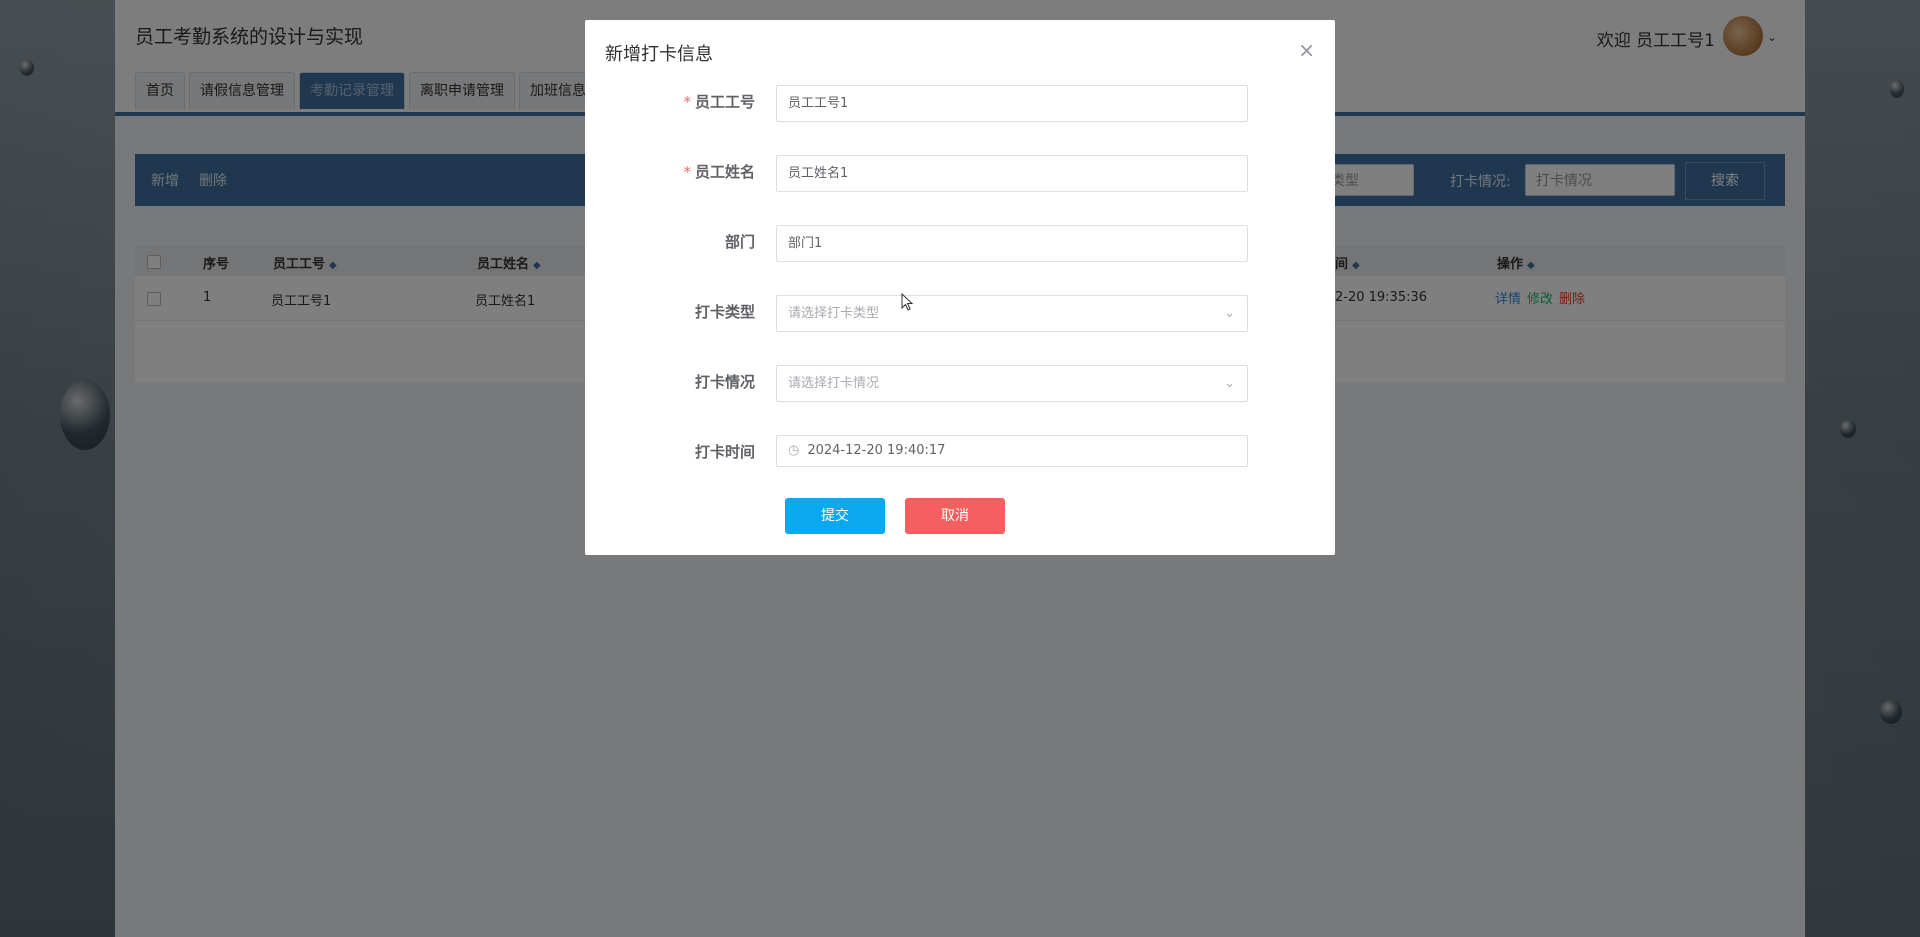  I want to click on dialog-title: 新增打卡信息, so click(659, 54).